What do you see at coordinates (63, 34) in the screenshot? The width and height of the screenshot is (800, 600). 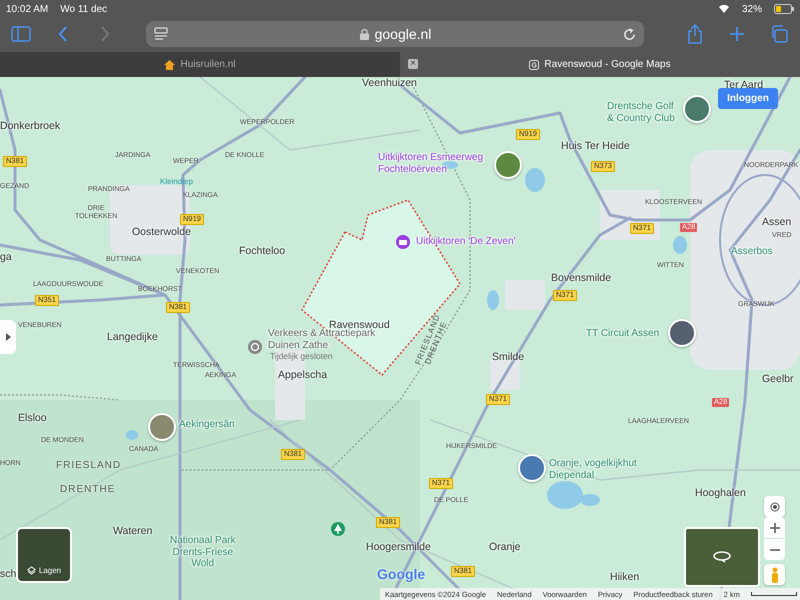 I see `chevron-left-icon` at bounding box center [63, 34].